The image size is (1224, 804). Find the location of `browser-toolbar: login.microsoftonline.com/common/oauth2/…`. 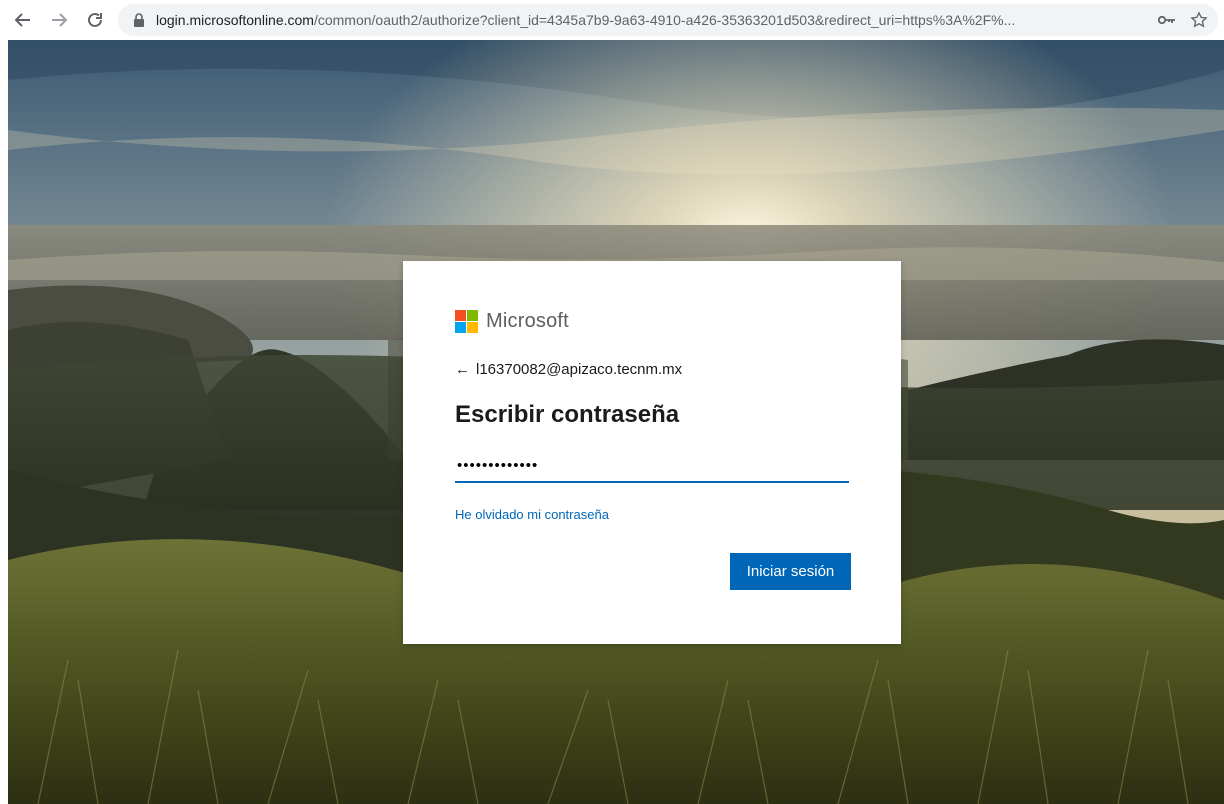

browser-toolbar: login.microsoftonline.com/common/oauth2/… is located at coordinates (612, 20).